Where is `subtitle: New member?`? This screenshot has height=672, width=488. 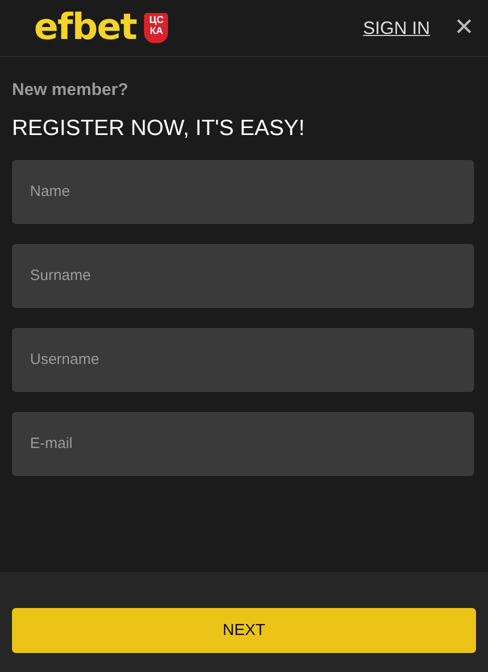
subtitle: New member? is located at coordinates (71, 90).